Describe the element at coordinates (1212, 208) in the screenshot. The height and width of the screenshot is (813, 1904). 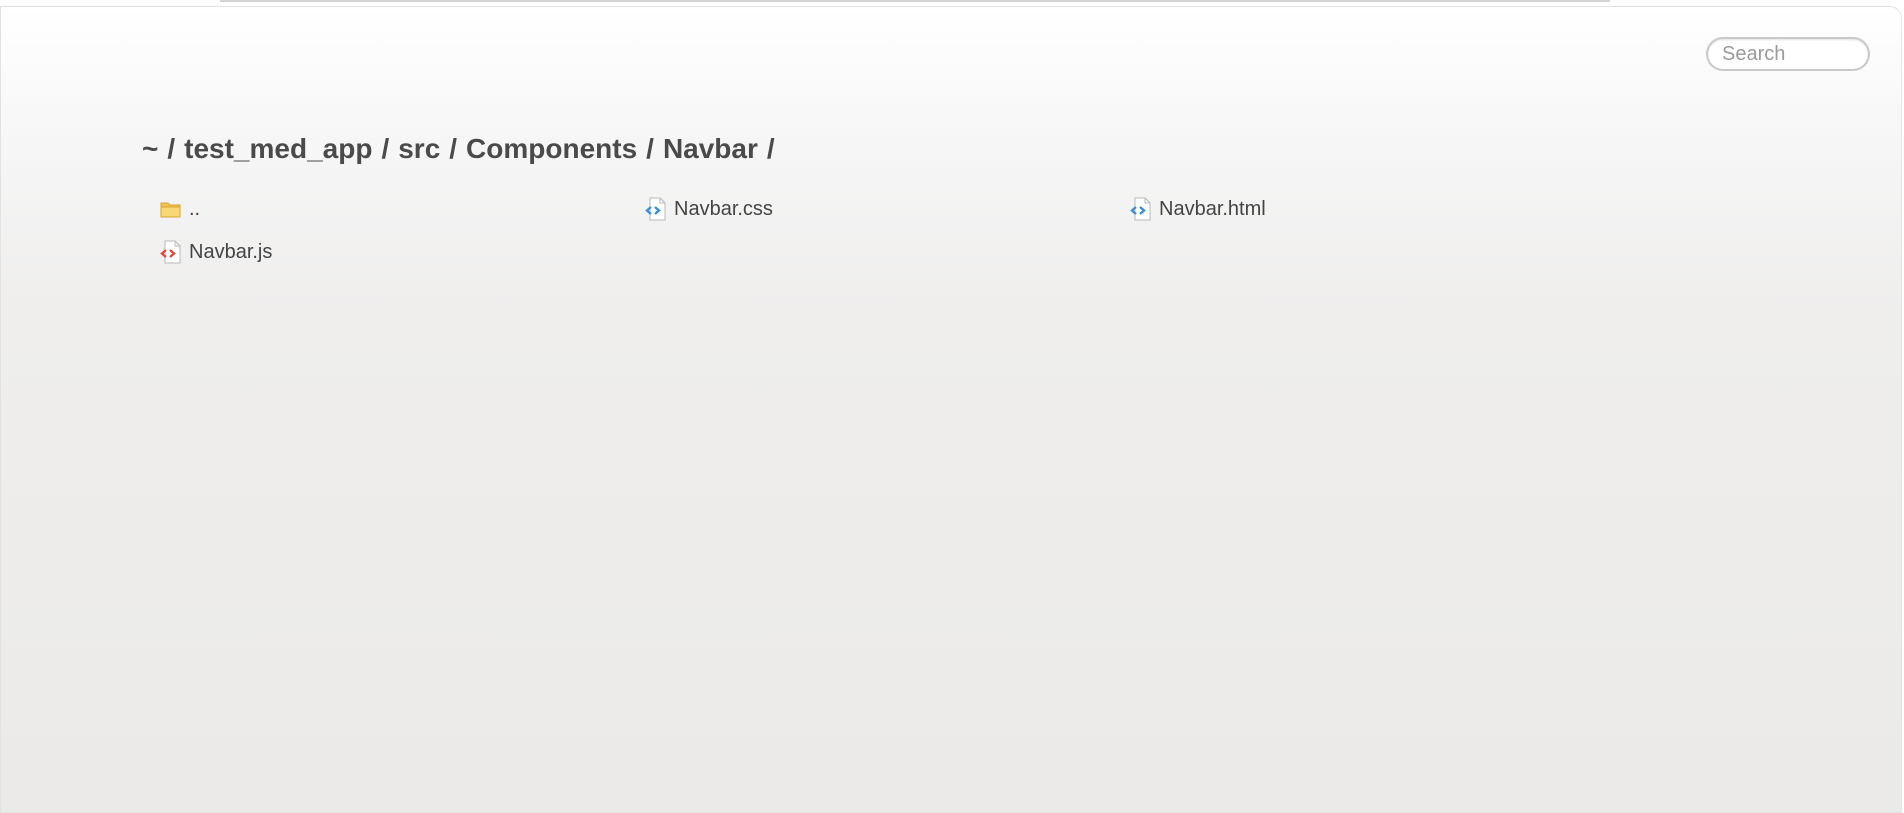
I see `file-name: Navbar.html` at that location.